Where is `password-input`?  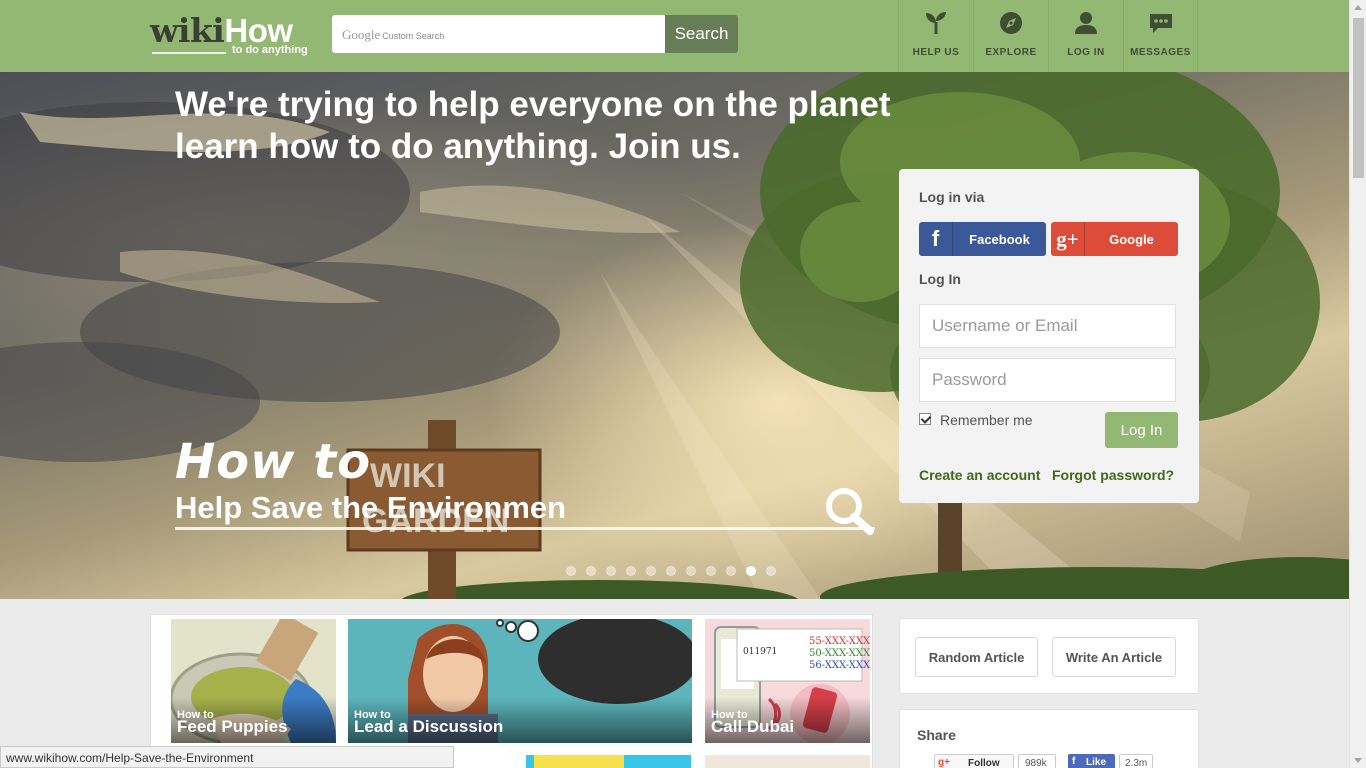 password-input is located at coordinates (1047, 380).